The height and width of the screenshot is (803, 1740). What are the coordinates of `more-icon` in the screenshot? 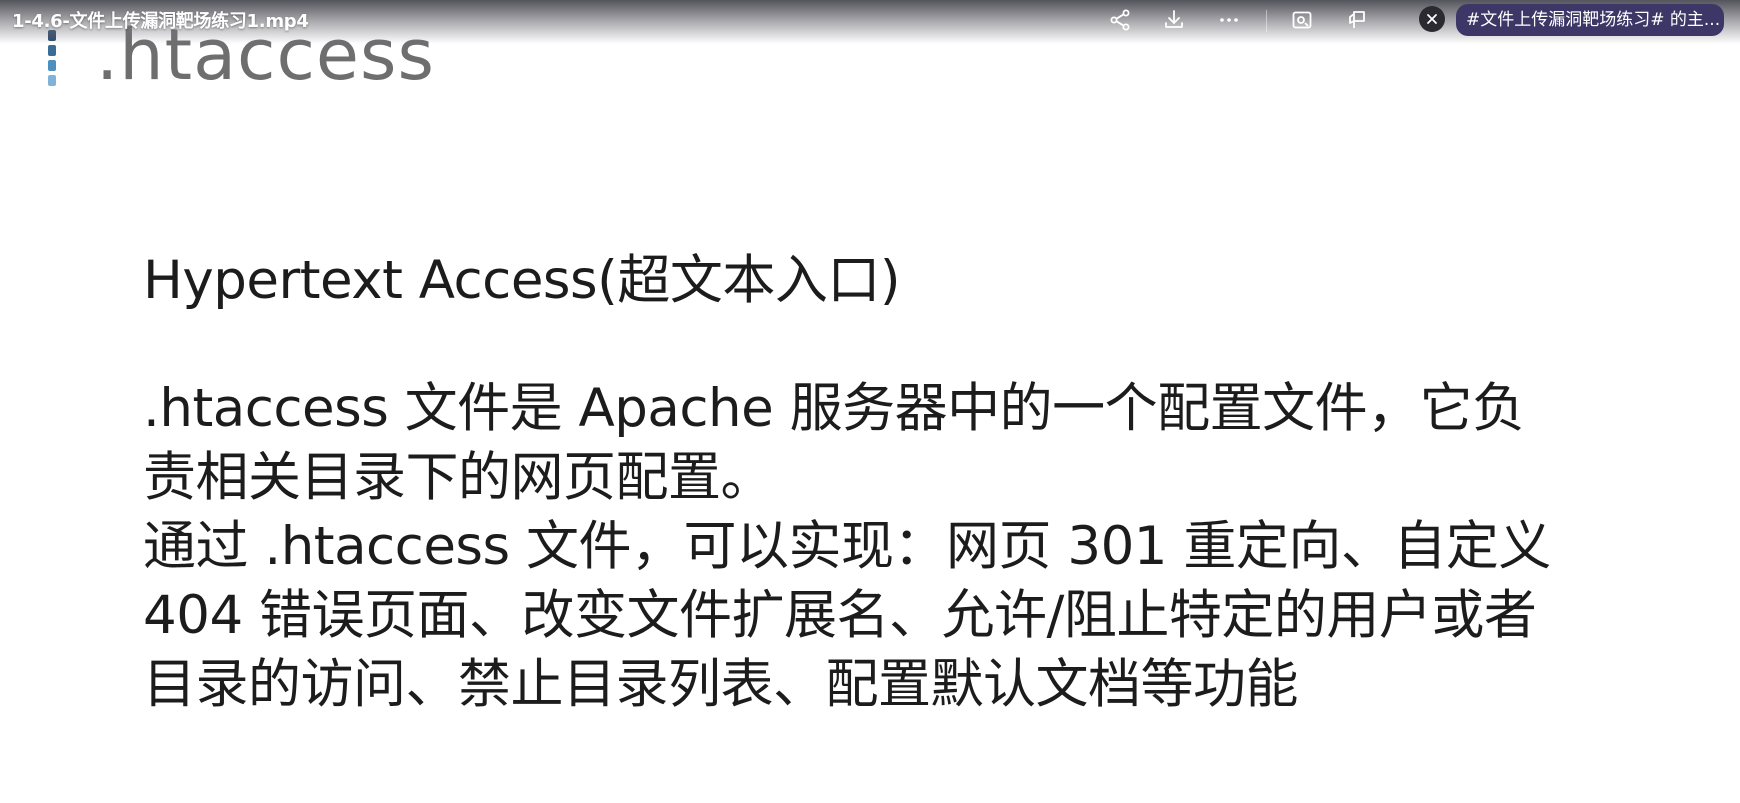 It's located at (1229, 20).